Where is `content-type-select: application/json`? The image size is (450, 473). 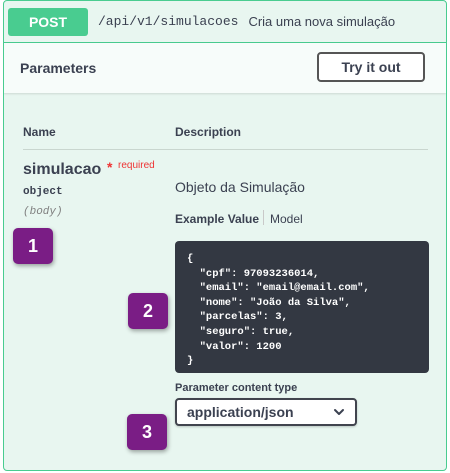 content-type-select: application/json is located at coordinates (266, 412).